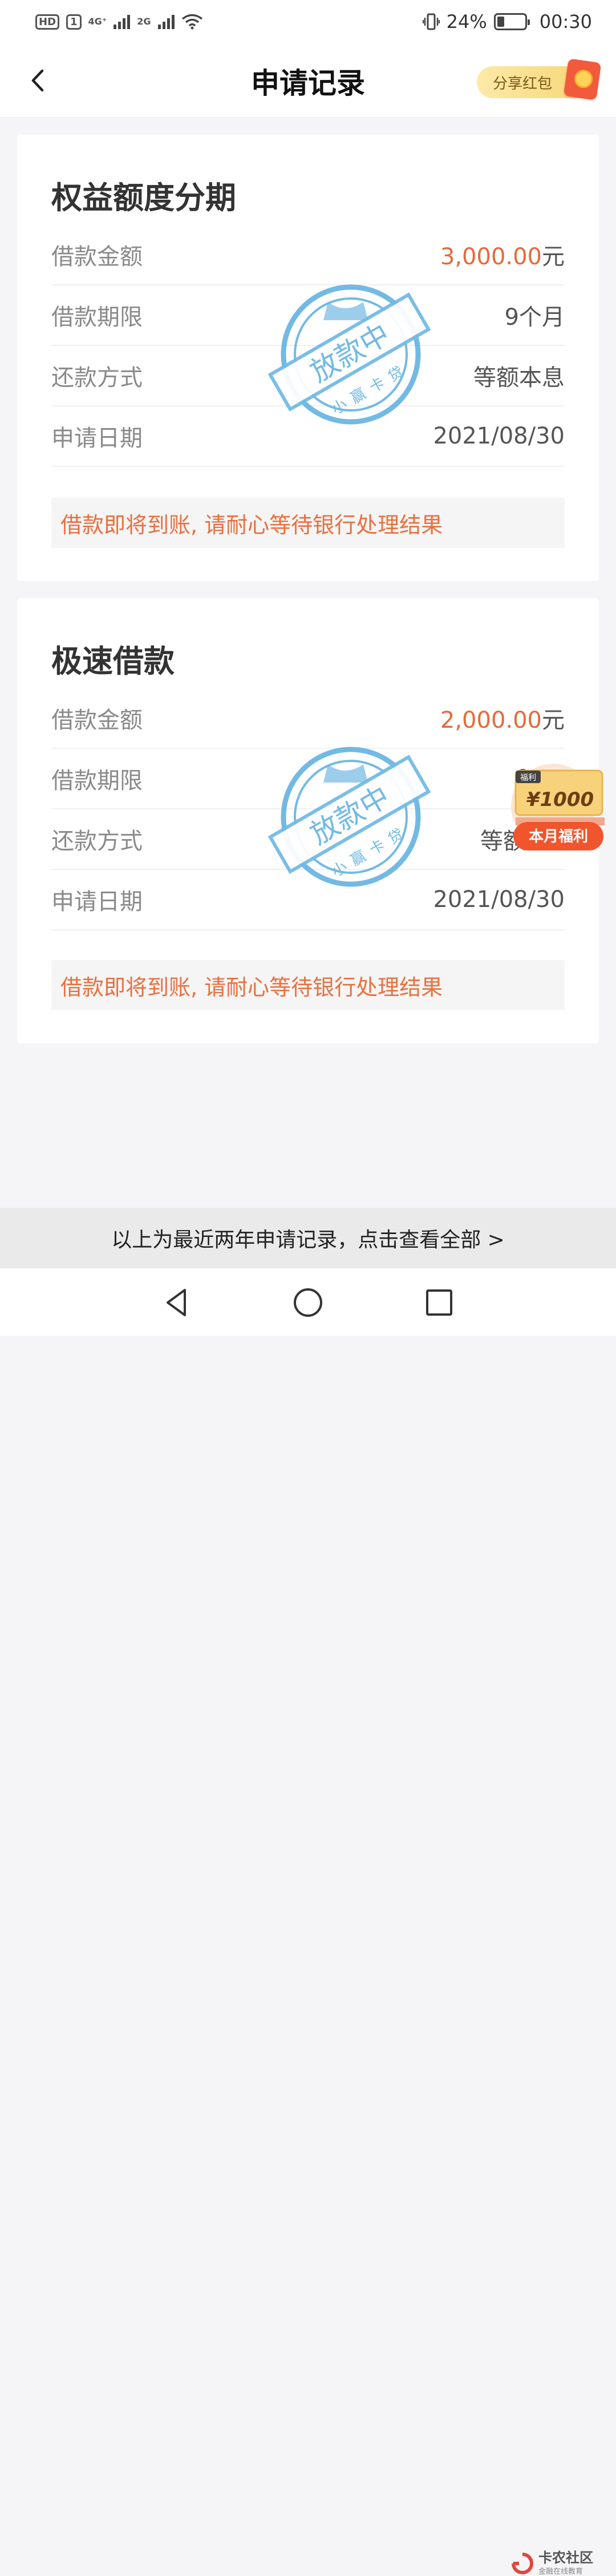 This screenshot has height=2576, width=616. Describe the element at coordinates (528, 778) in the screenshot. I see `welfare-tag: 福利` at that location.